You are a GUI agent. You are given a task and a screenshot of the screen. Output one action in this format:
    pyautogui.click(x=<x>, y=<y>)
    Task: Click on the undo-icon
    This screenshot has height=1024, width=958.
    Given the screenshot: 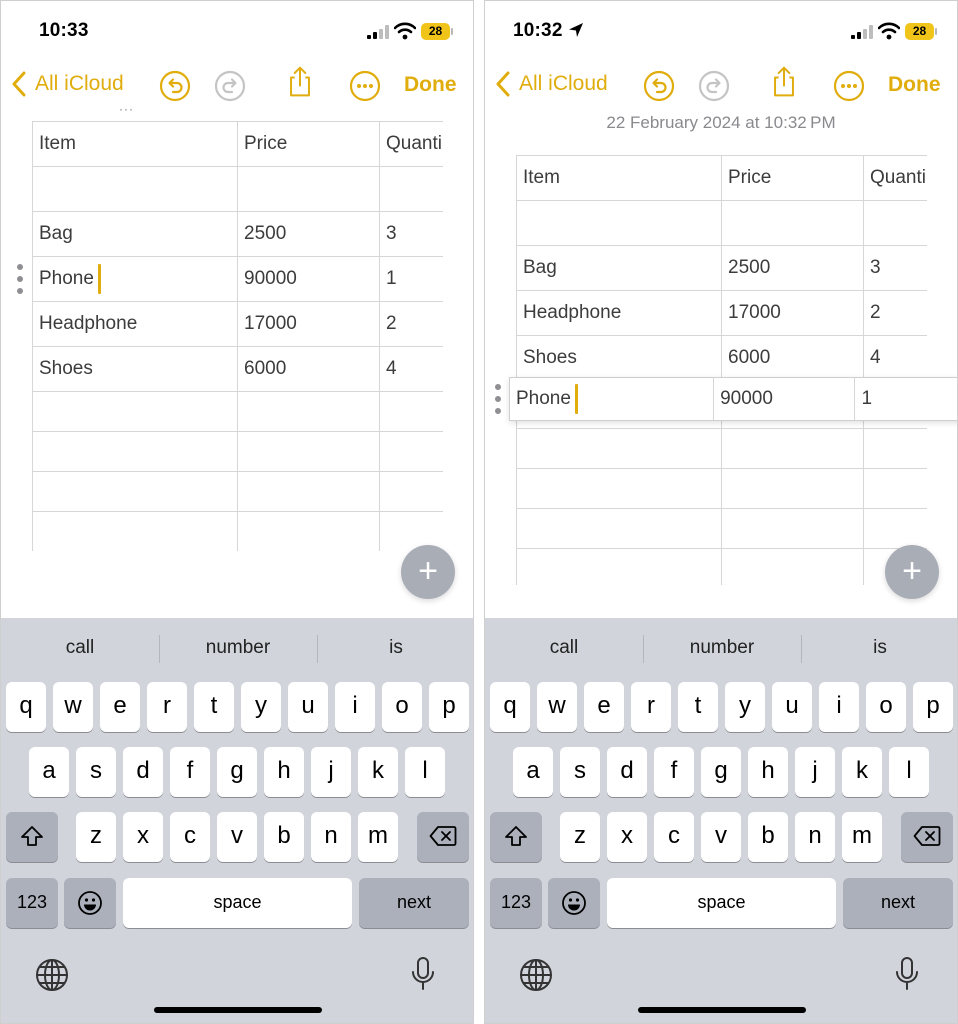 What is the action you would take?
    pyautogui.click(x=659, y=86)
    